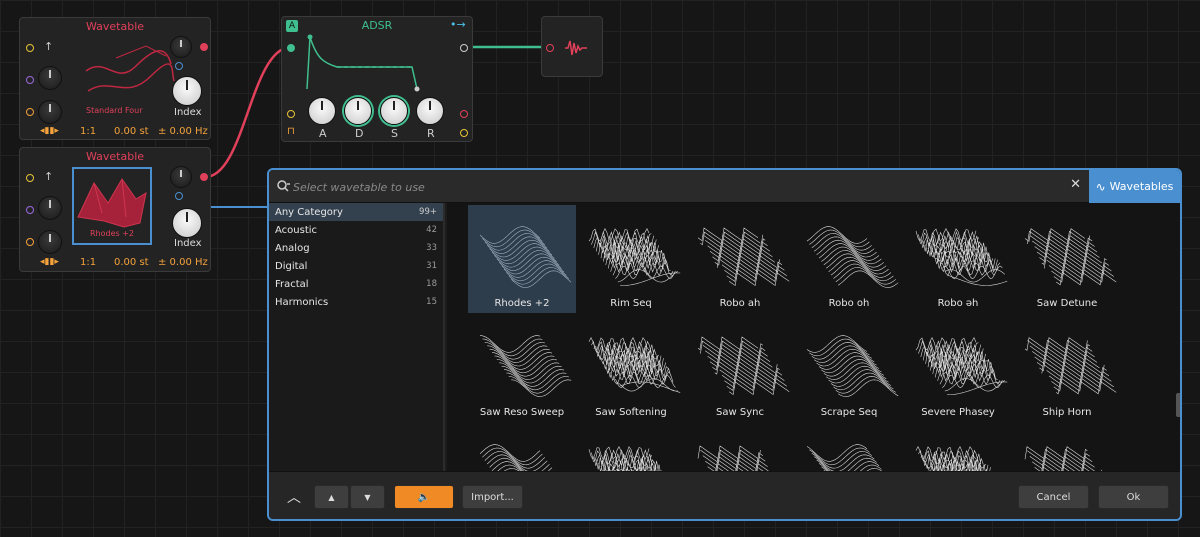 The image size is (1200, 537). I want to click on category-item: Any Category 99+, so click(356, 212).